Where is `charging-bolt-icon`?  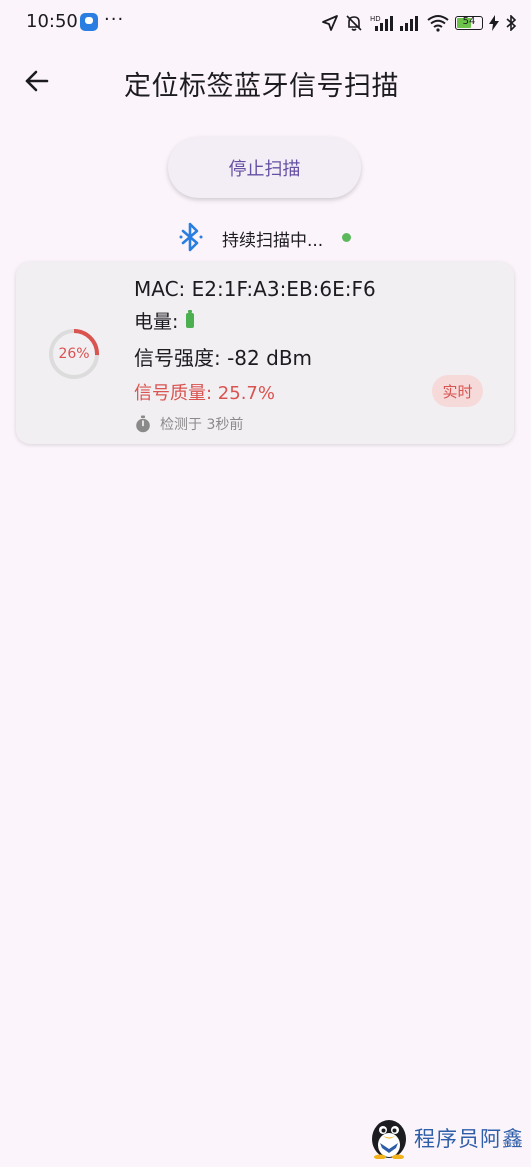 charging-bolt-icon is located at coordinates (494, 23).